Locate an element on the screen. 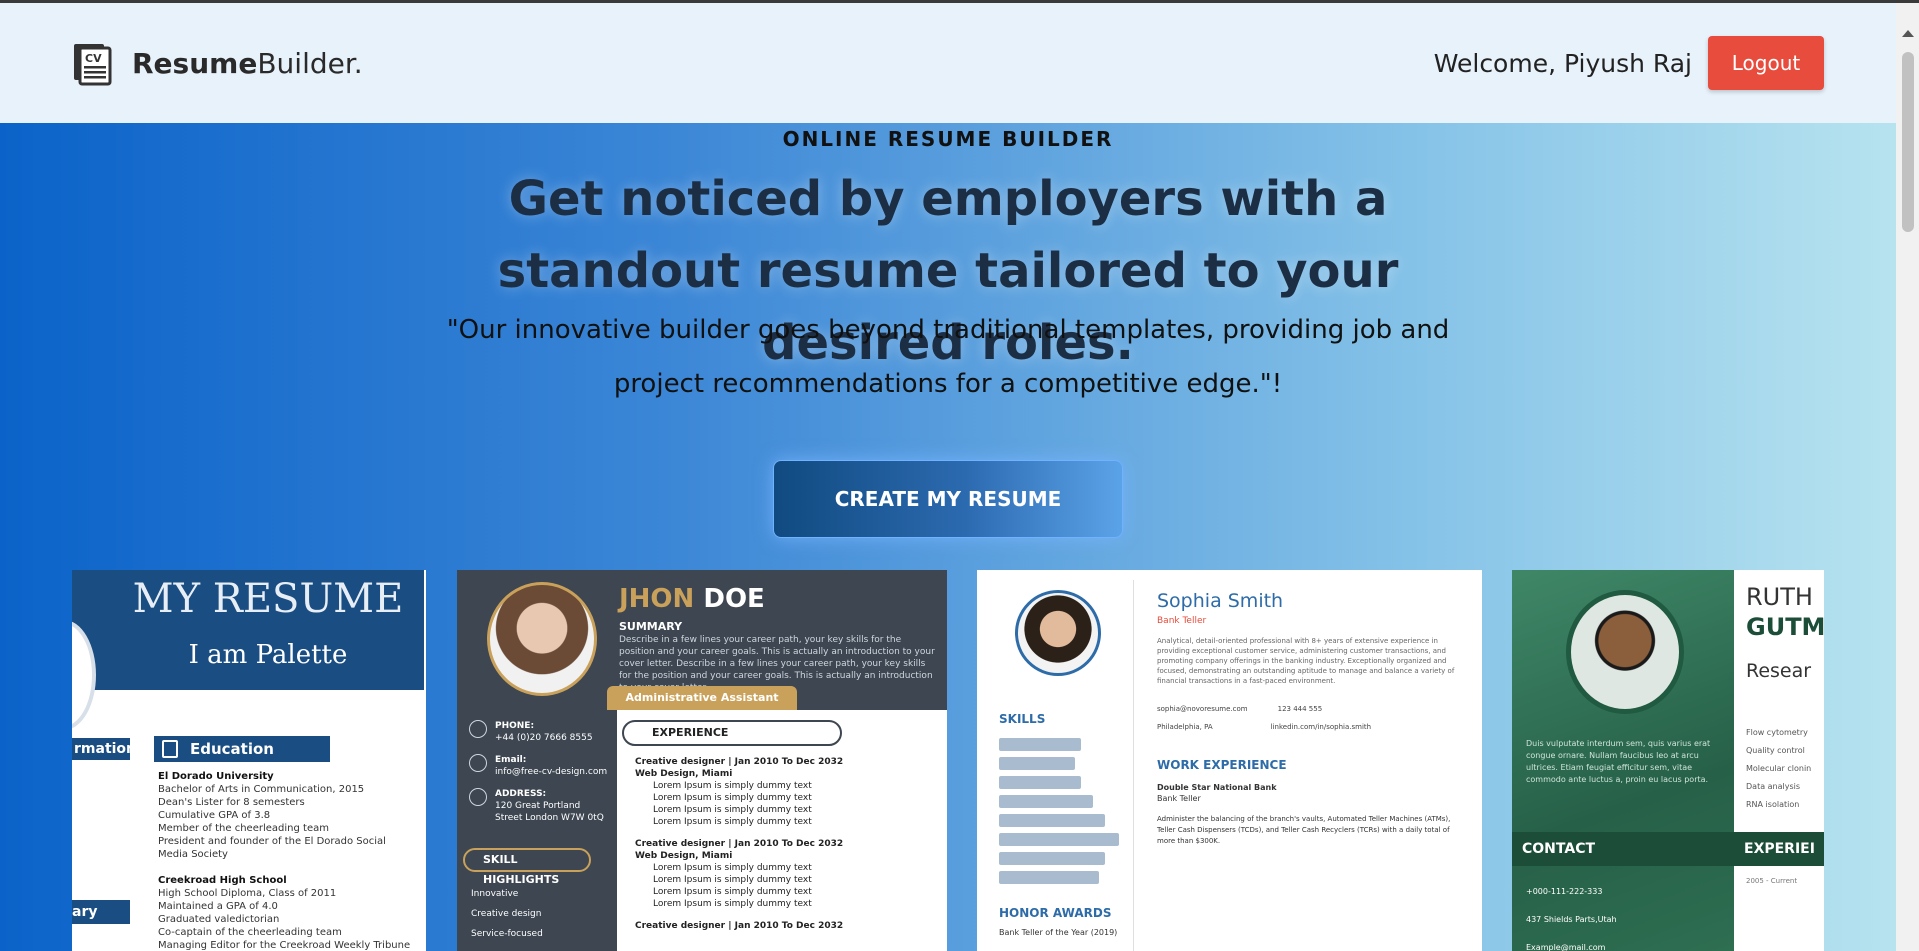  skill-item: Molecular clonin is located at coordinates (1779, 768).